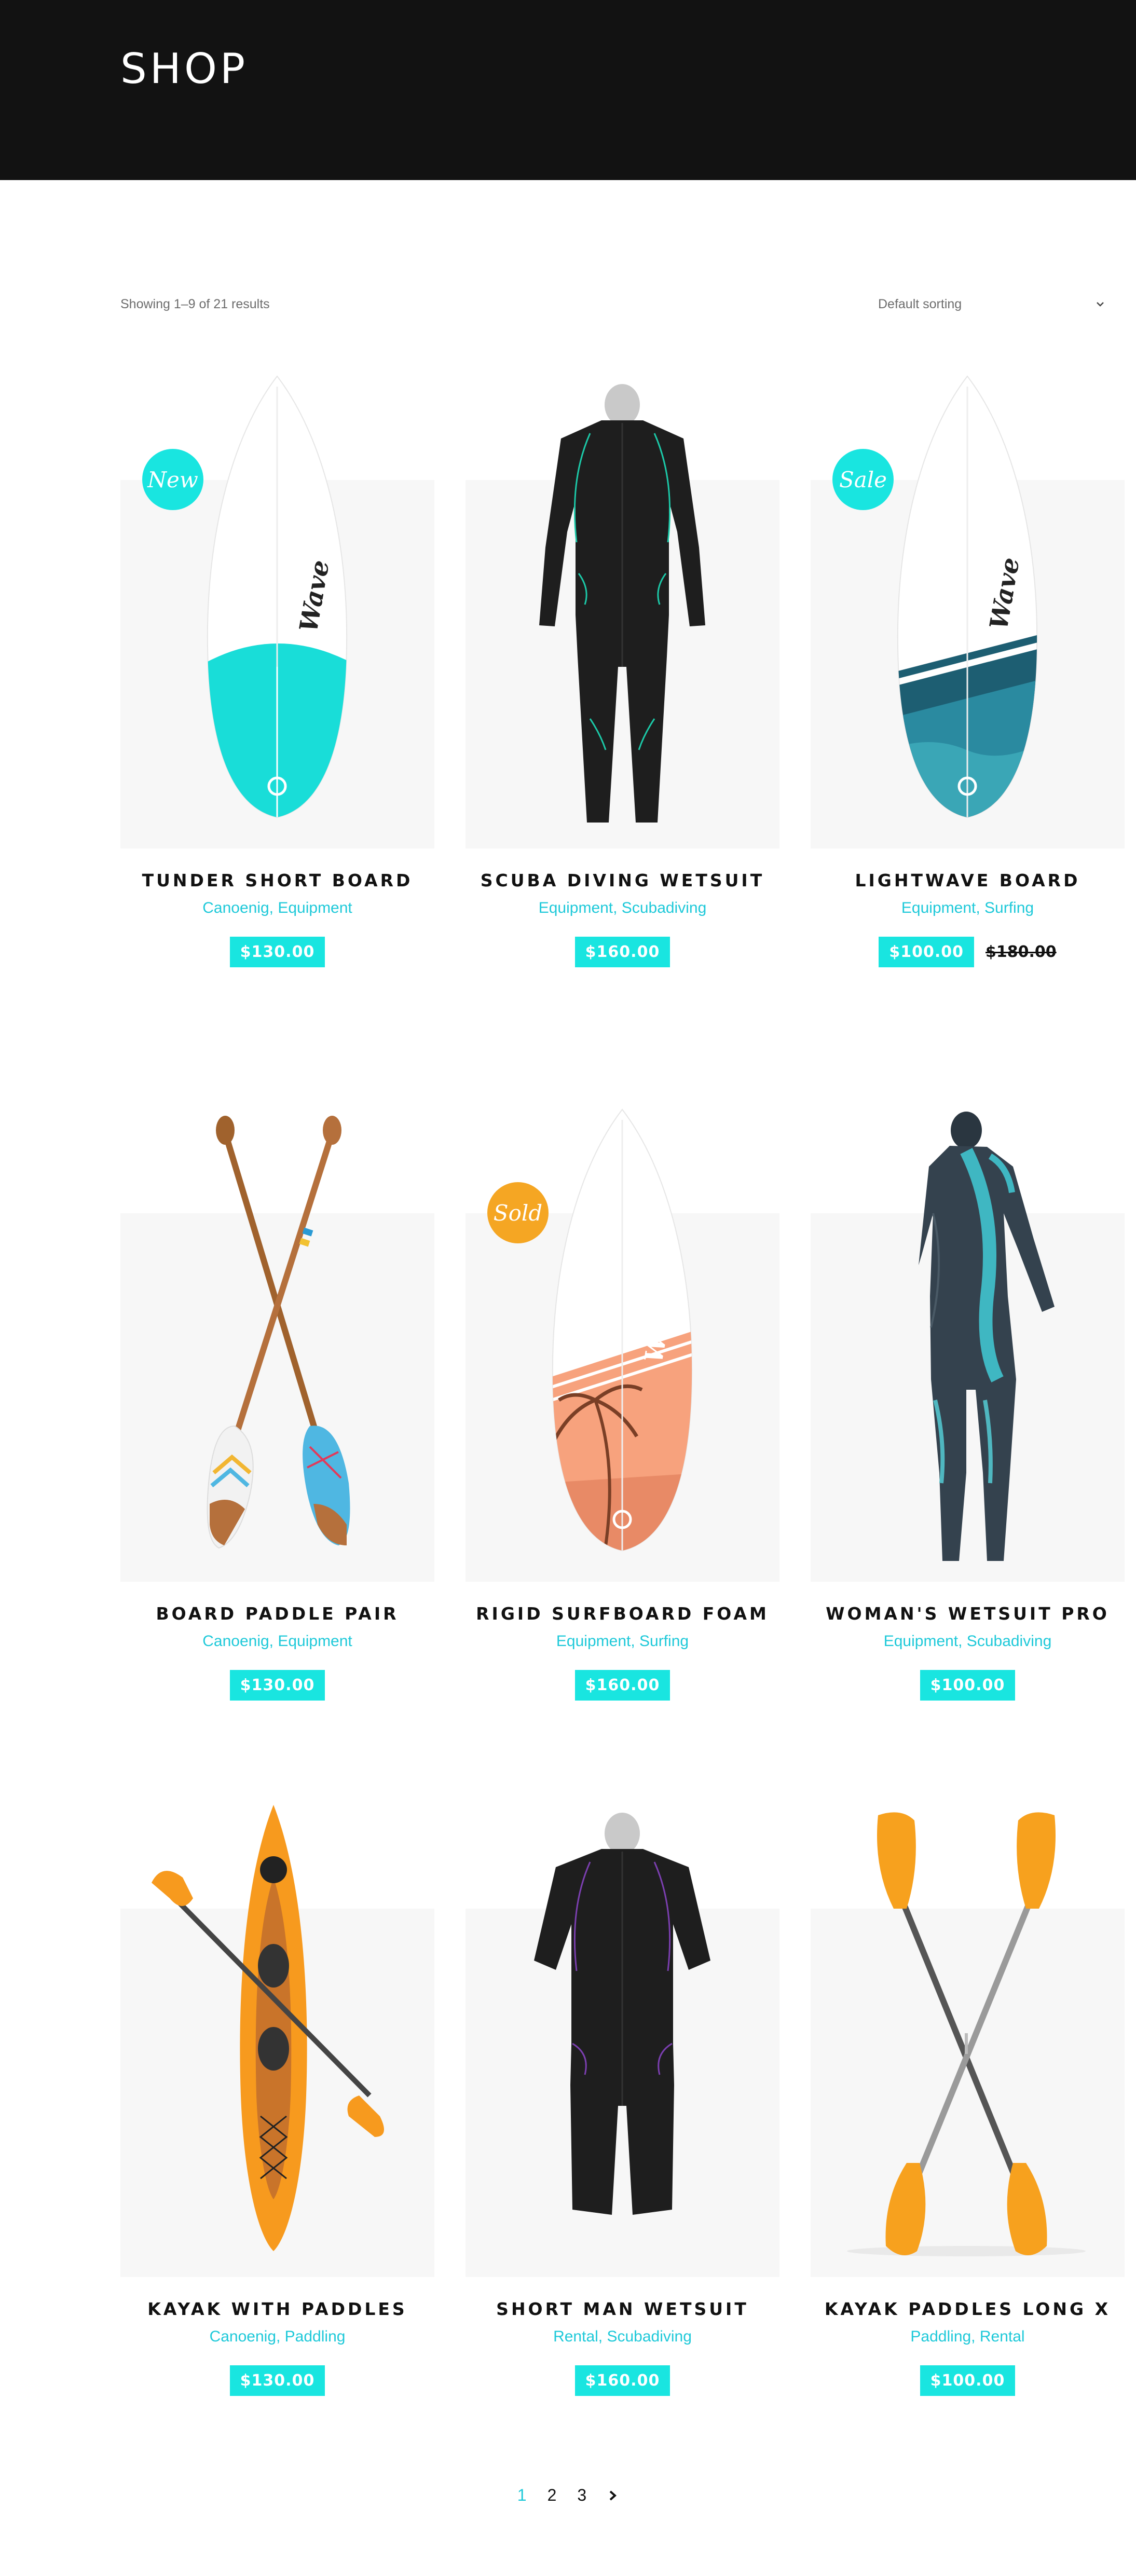  What do you see at coordinates (622, 2309) in the screenshot?
I see `product-title: SHORT MAN WETSUIT` at bounding box center [622, 2309].